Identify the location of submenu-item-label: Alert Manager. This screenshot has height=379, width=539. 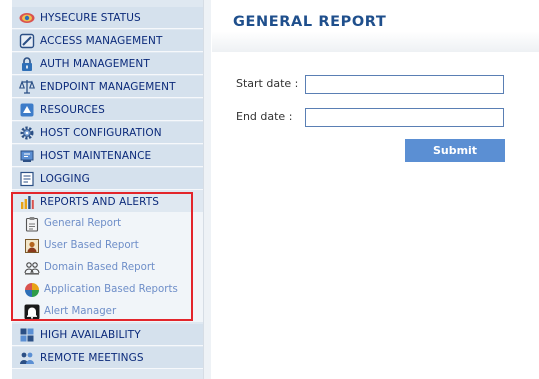
(80, 311).